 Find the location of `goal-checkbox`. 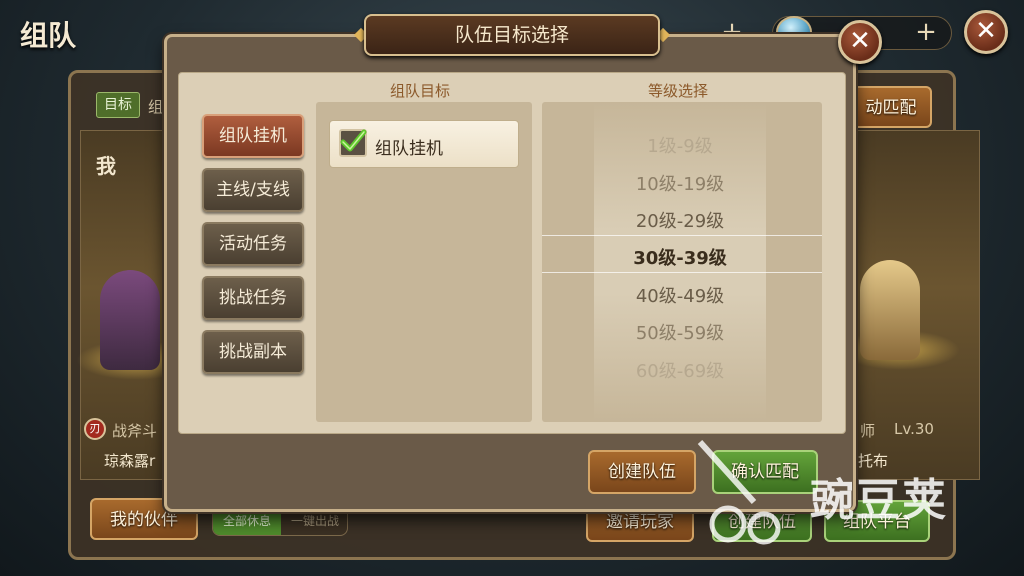

goal-checkbox is located at coordinates (353, 143).